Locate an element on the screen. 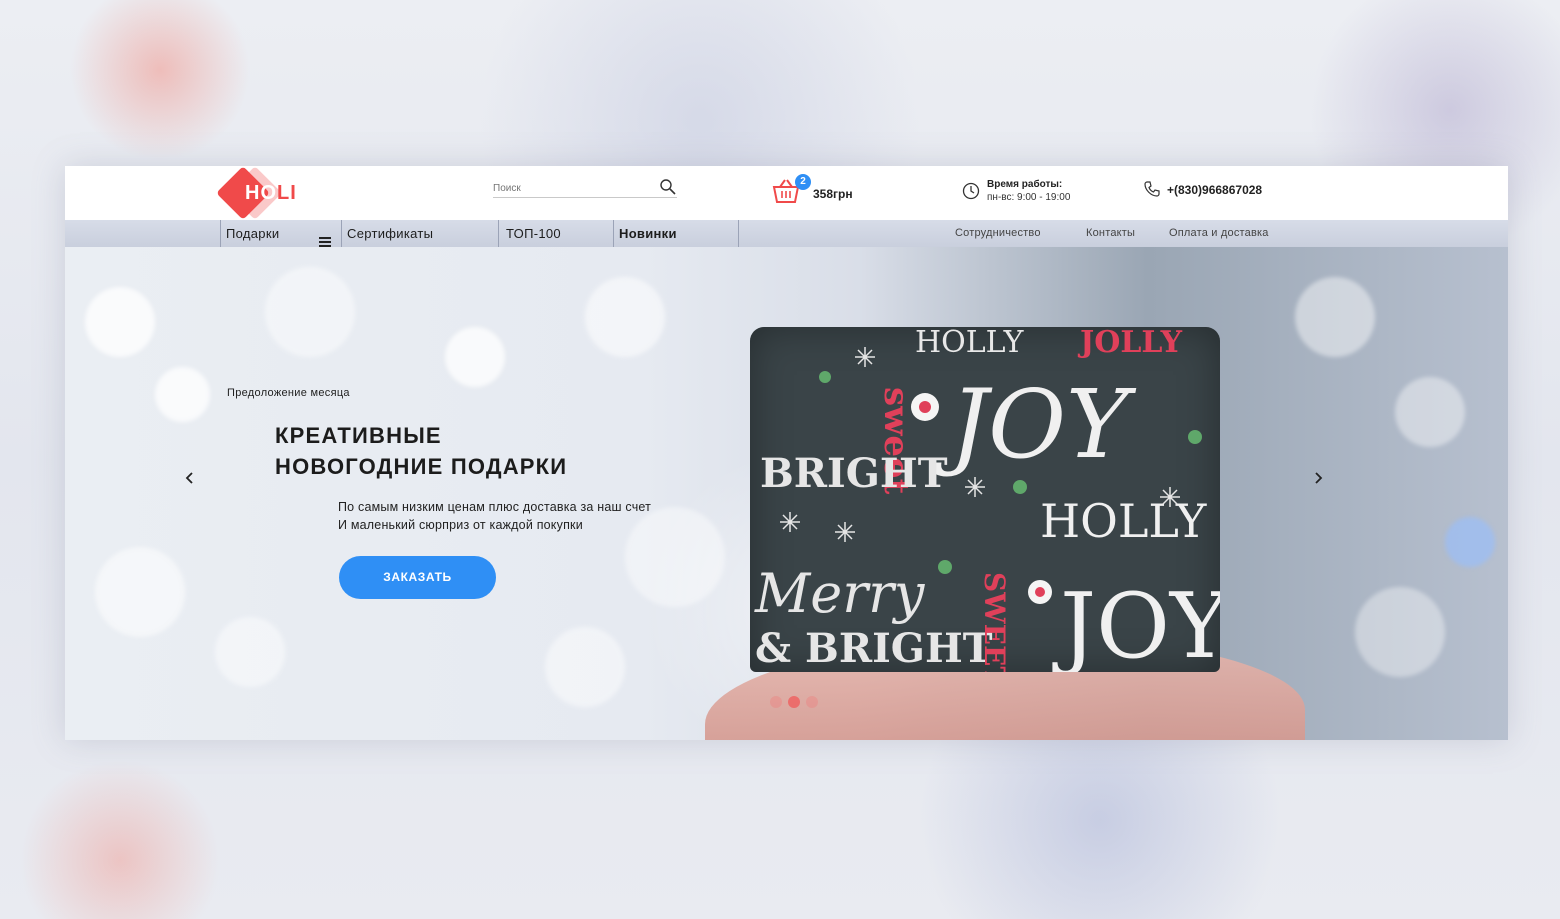 This screenshot has height=919, width=1560. working-hours: Время работы: пн-вс: 9:00 - 19:00 is located at coordinates (1032, 193).